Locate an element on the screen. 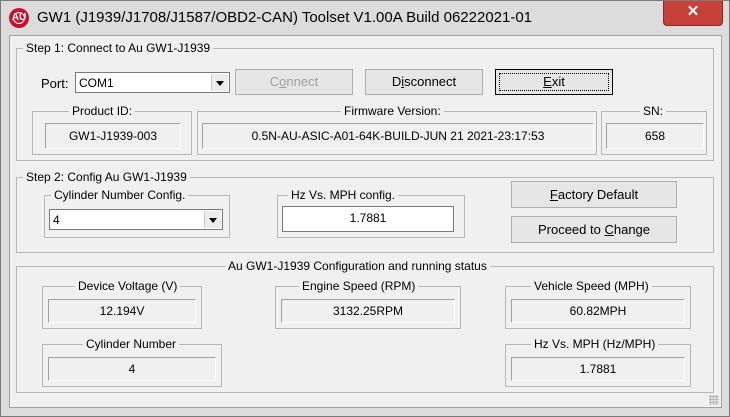  port-value: COM1 is located at coordinates (96, 83).